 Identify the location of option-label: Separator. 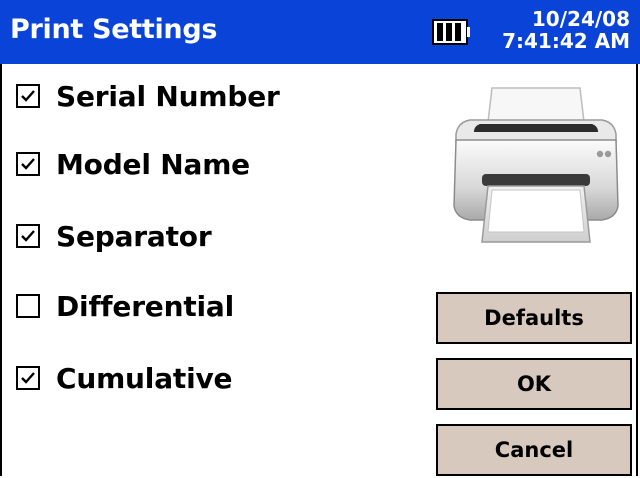
(134, 236).